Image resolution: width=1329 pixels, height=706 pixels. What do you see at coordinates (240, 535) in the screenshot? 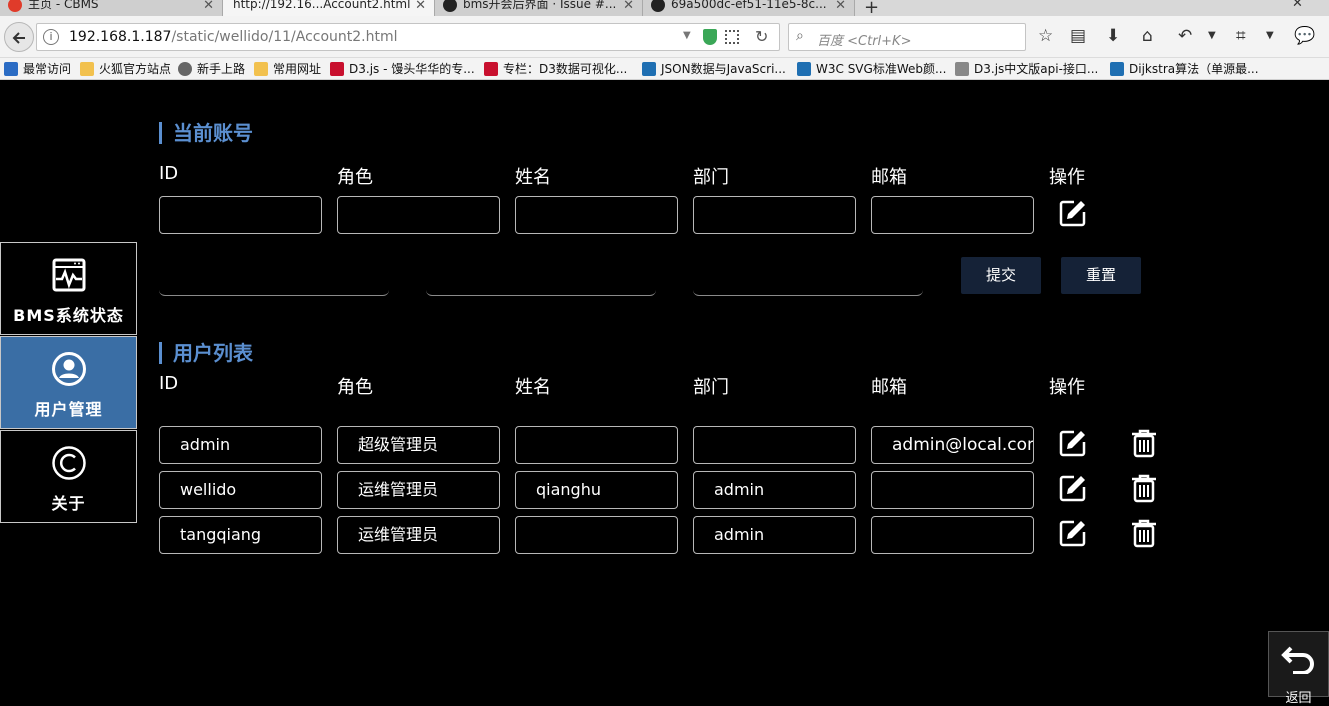
I see `user-id-field: tangqiang` at bounding box center [240, 535].